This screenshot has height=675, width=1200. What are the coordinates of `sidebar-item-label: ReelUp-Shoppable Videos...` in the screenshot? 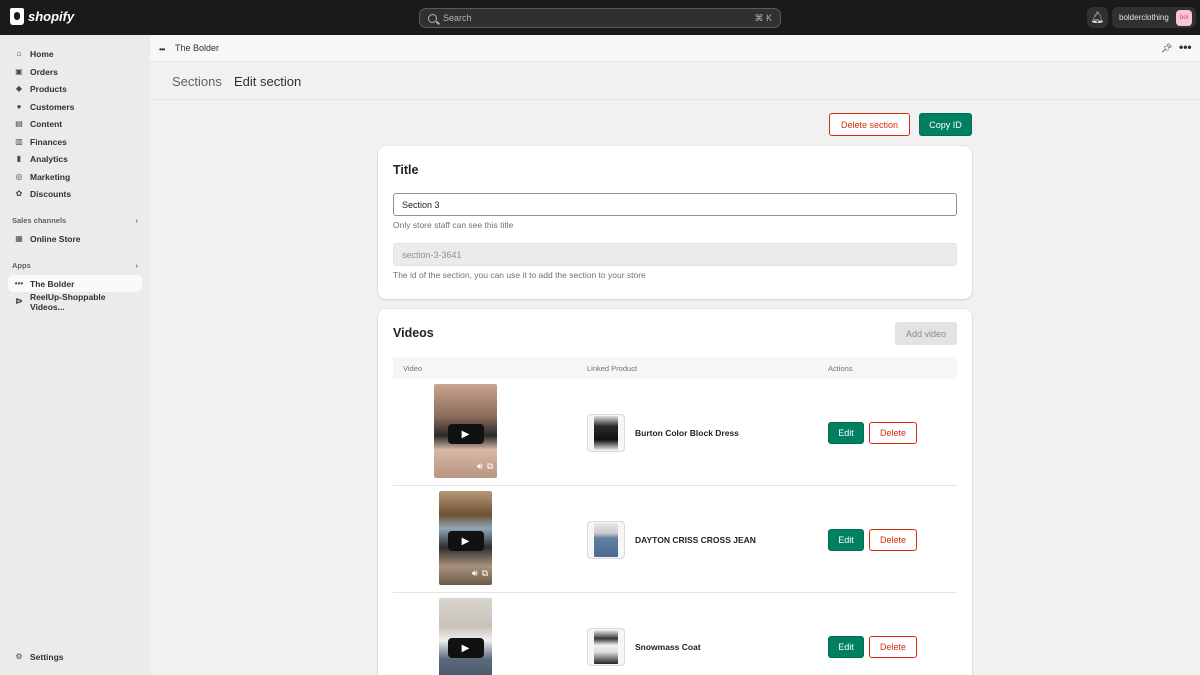 It's located at (67, 301).